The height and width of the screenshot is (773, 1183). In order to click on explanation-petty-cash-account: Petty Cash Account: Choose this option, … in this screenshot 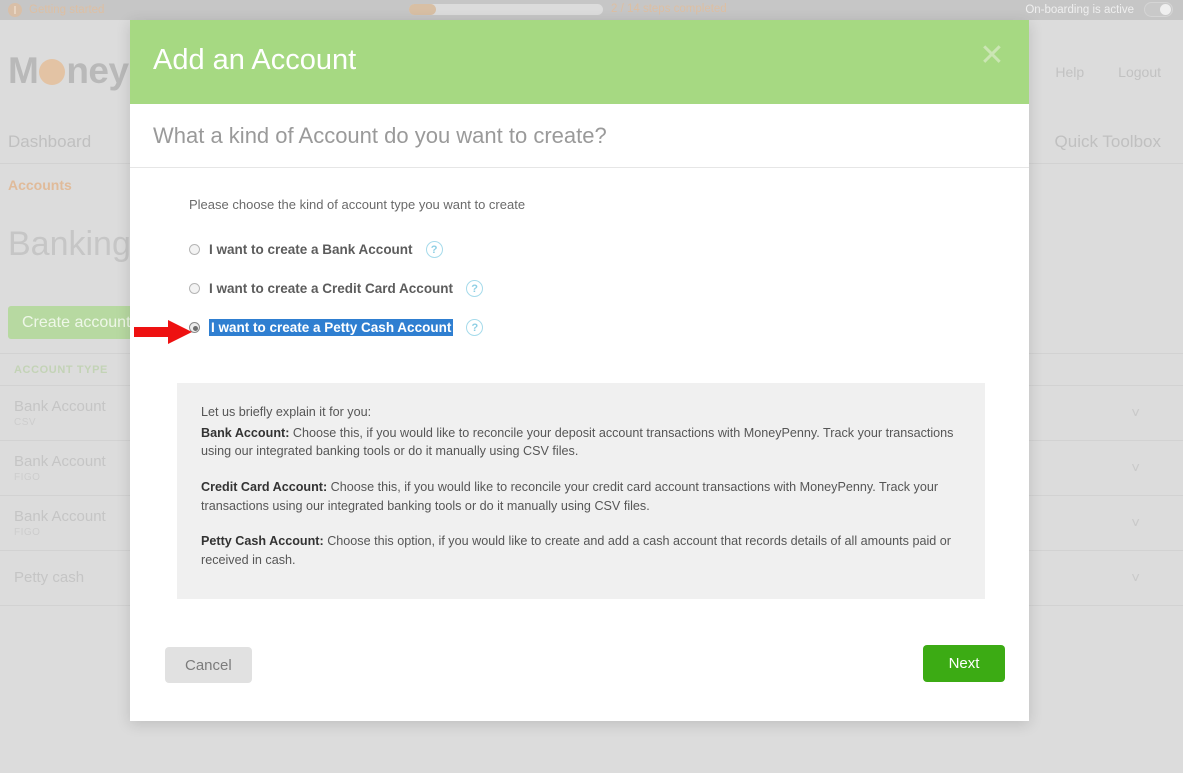, I will do `click(581, 550)`.